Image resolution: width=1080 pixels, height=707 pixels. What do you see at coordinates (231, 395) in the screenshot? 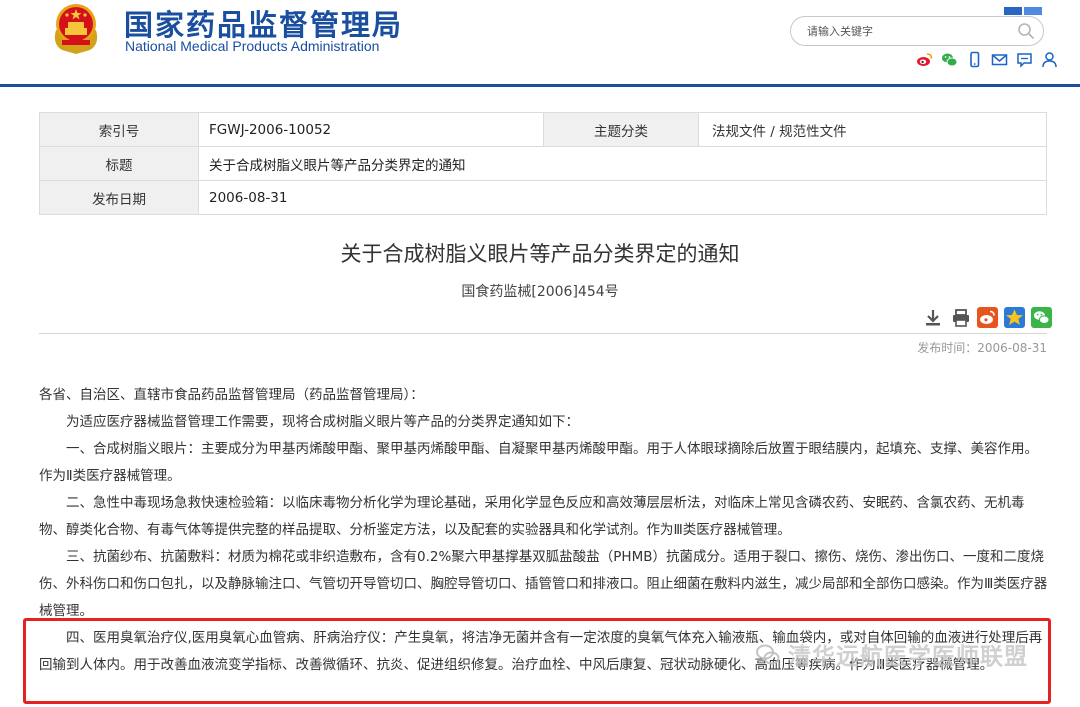
I see `paragraph-salutation: 各省、自治区、直辖市食品药品监督管理局（药品监督管理局）：` at bounding box center [231, 395].